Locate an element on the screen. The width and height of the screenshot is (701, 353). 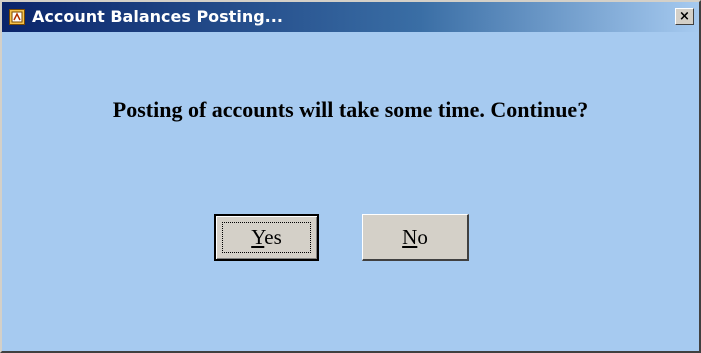
close-icon: × is located at coordinates (684, 16).